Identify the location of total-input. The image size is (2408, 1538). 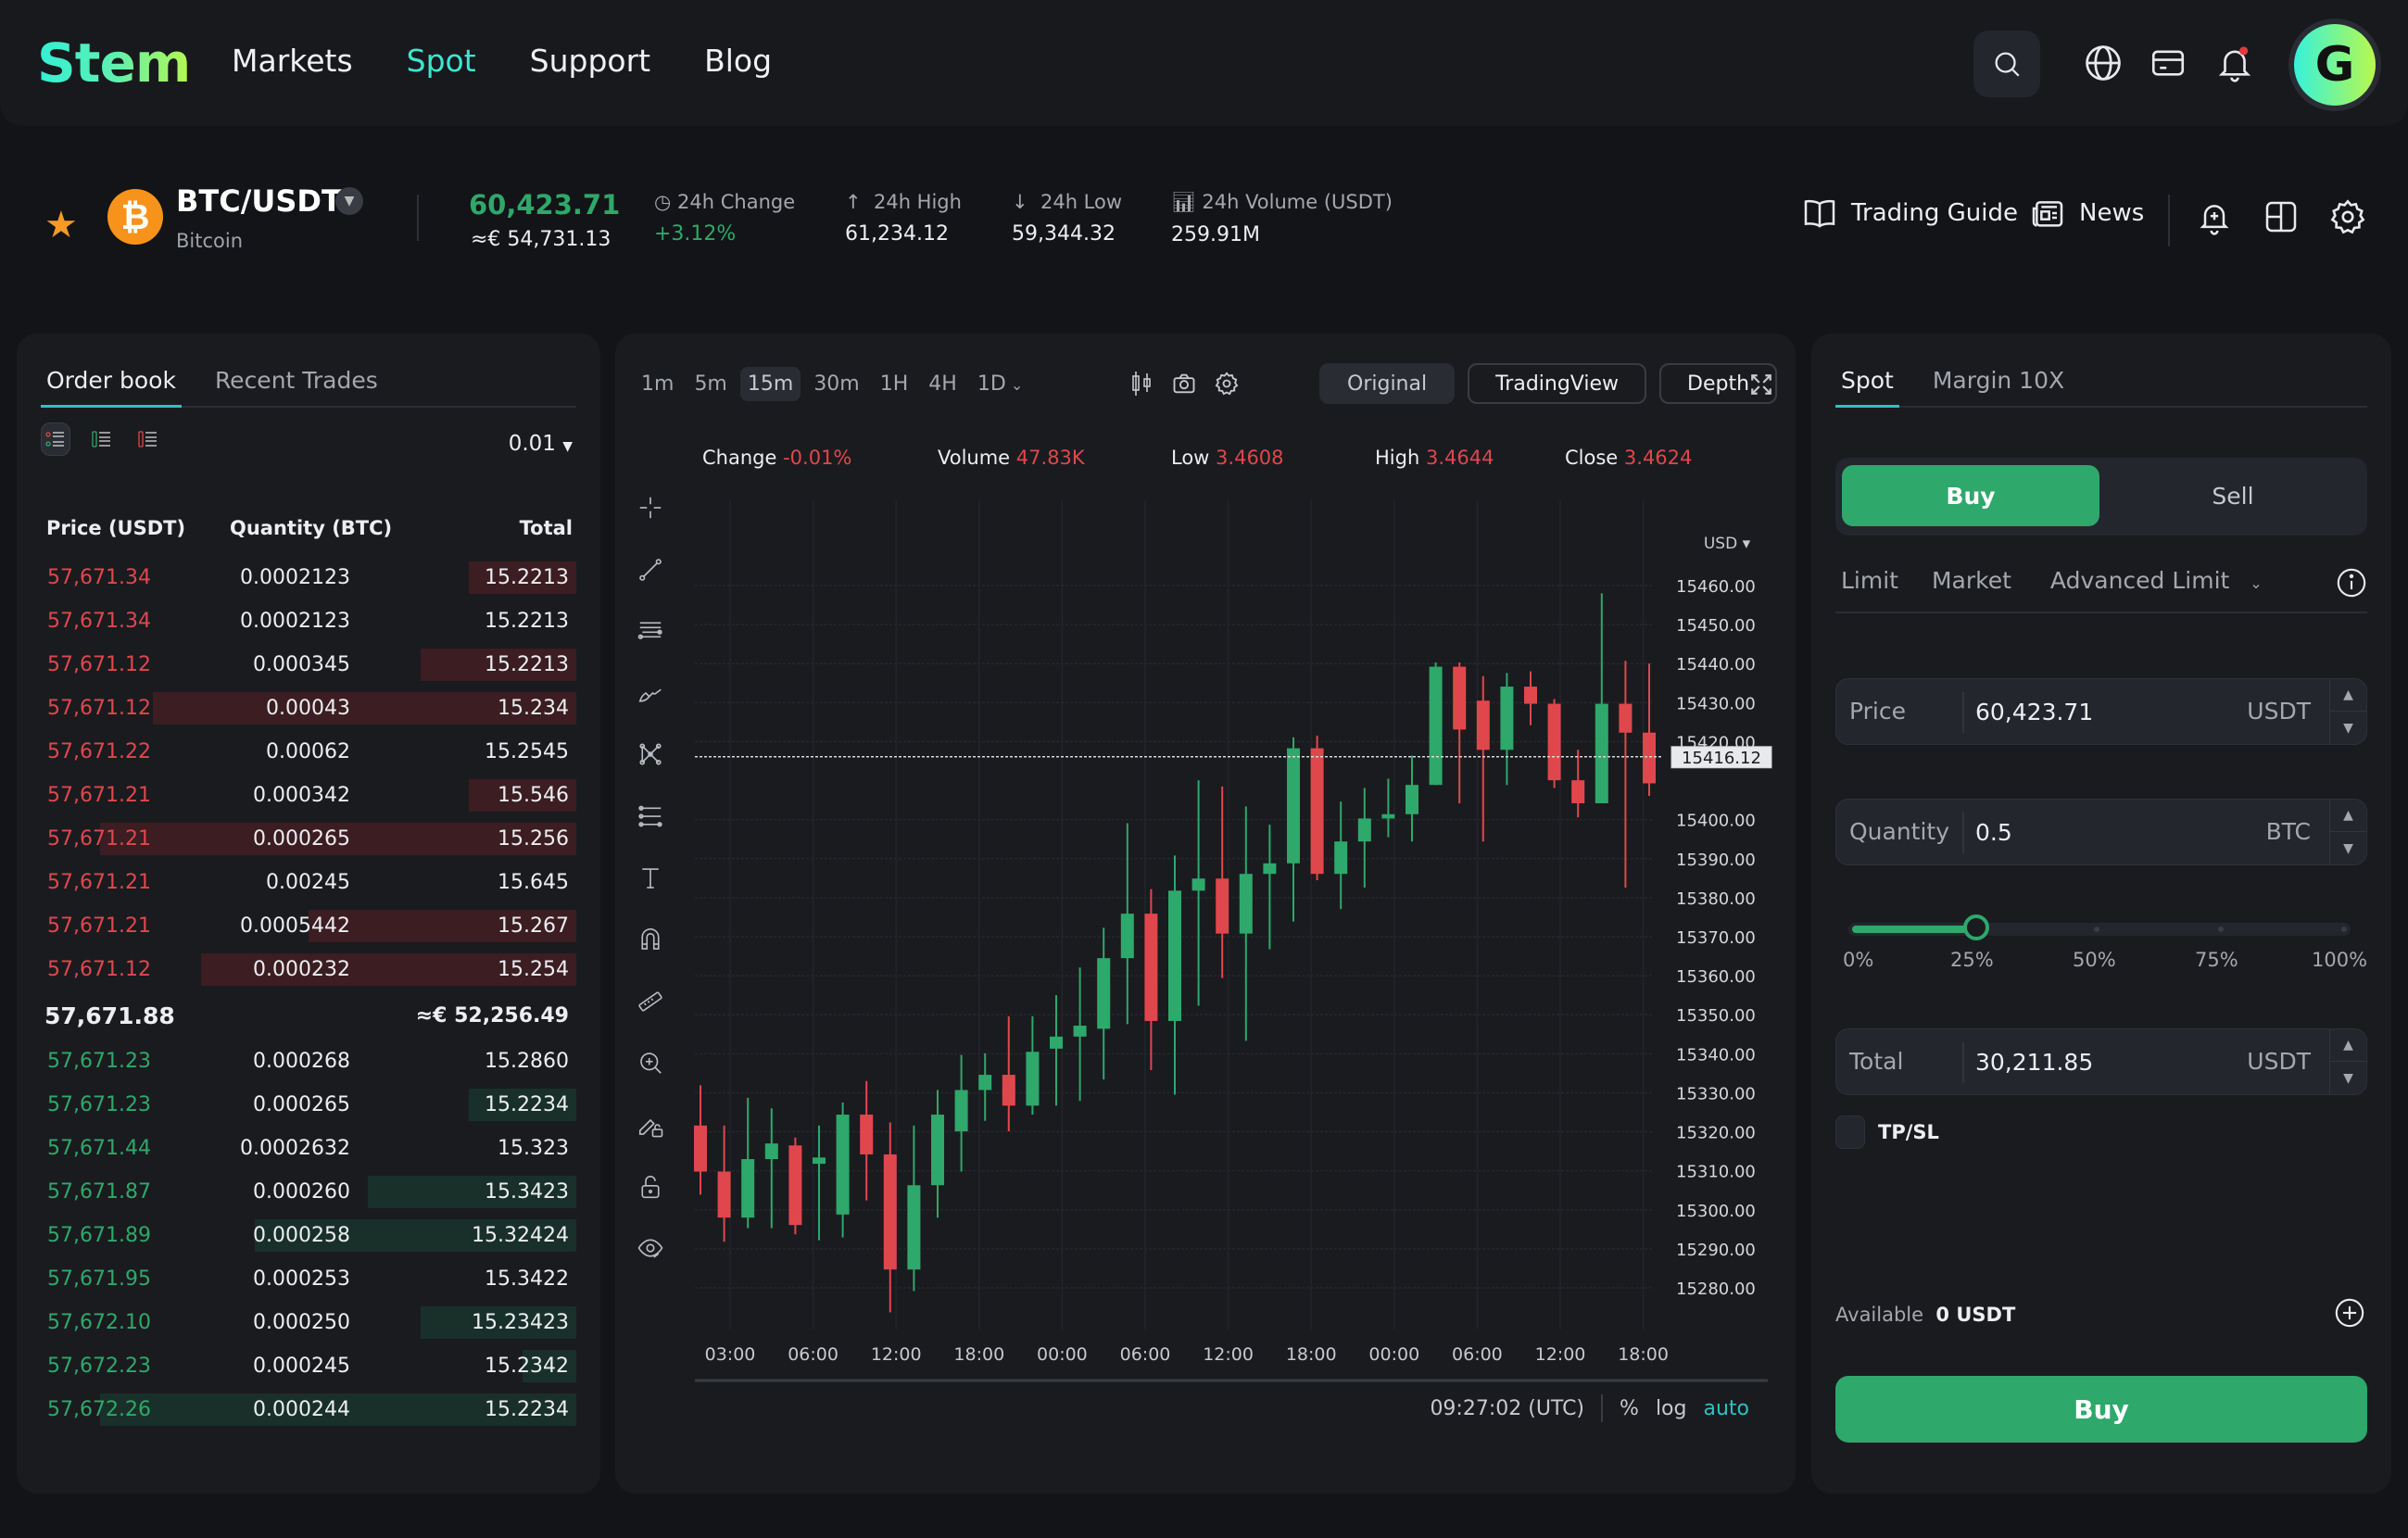
(2100, 1061).